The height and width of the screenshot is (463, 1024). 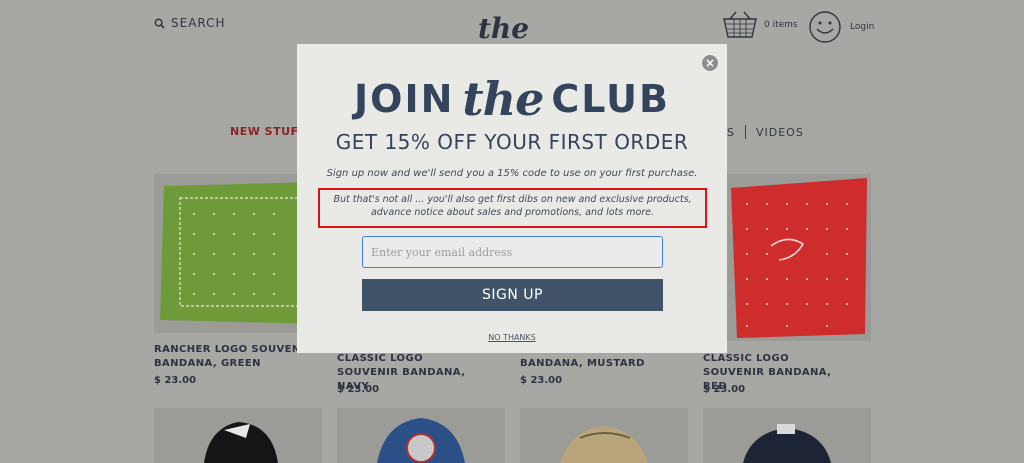 I want to click on black-backpack-image, so click(x=241, y=442).